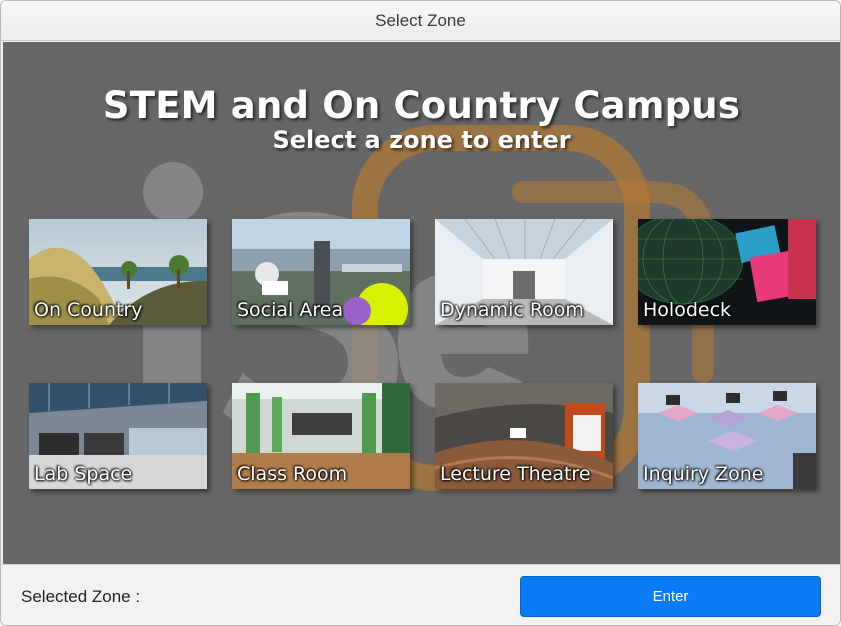  Describe the element at coordinates (81, 596) in the screenshot. I see `selected-zone-label: Selected Zone :` at that location.